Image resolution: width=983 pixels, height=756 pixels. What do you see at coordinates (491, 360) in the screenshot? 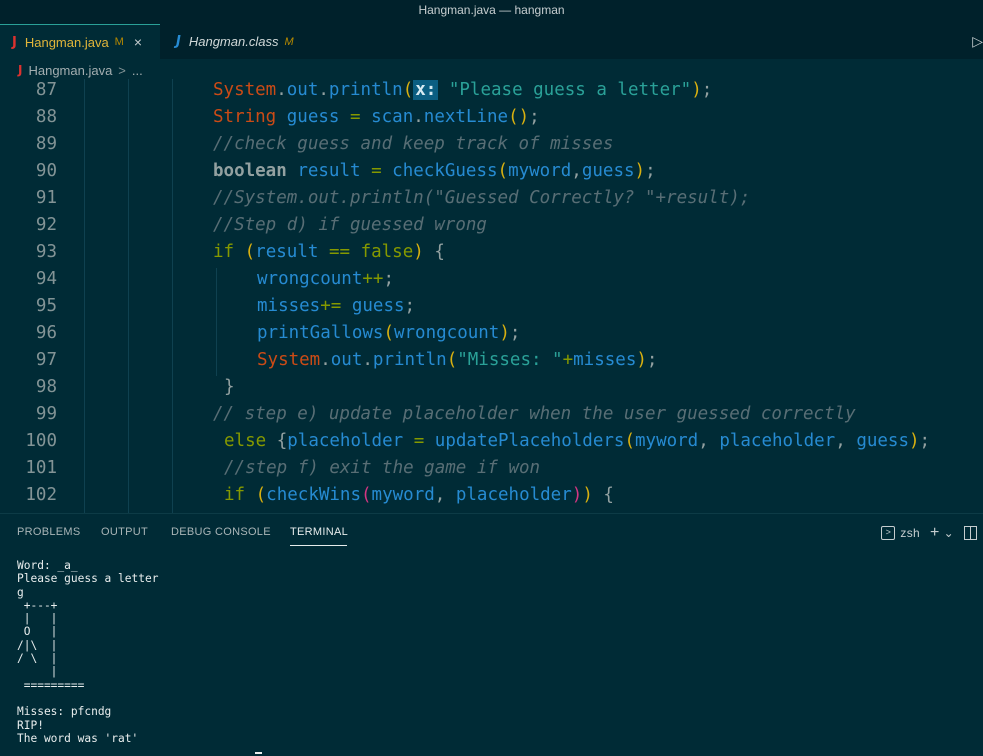
I see `code-line: 97 System.out.println("Misses: "+misses);` at bounding box center [491, 360].